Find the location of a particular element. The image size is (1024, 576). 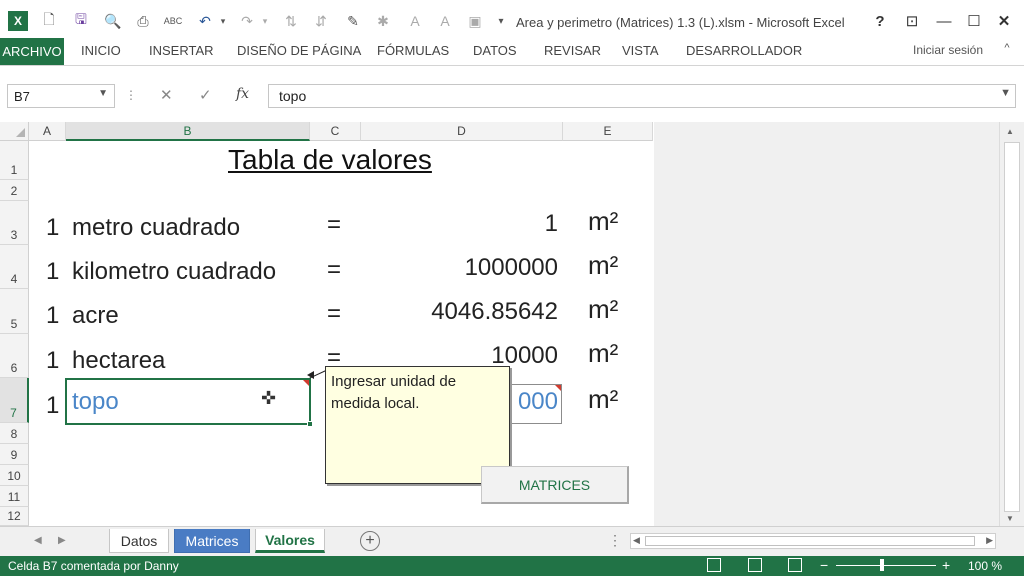

page-break-view-icon is located at coordinates (795, 565).